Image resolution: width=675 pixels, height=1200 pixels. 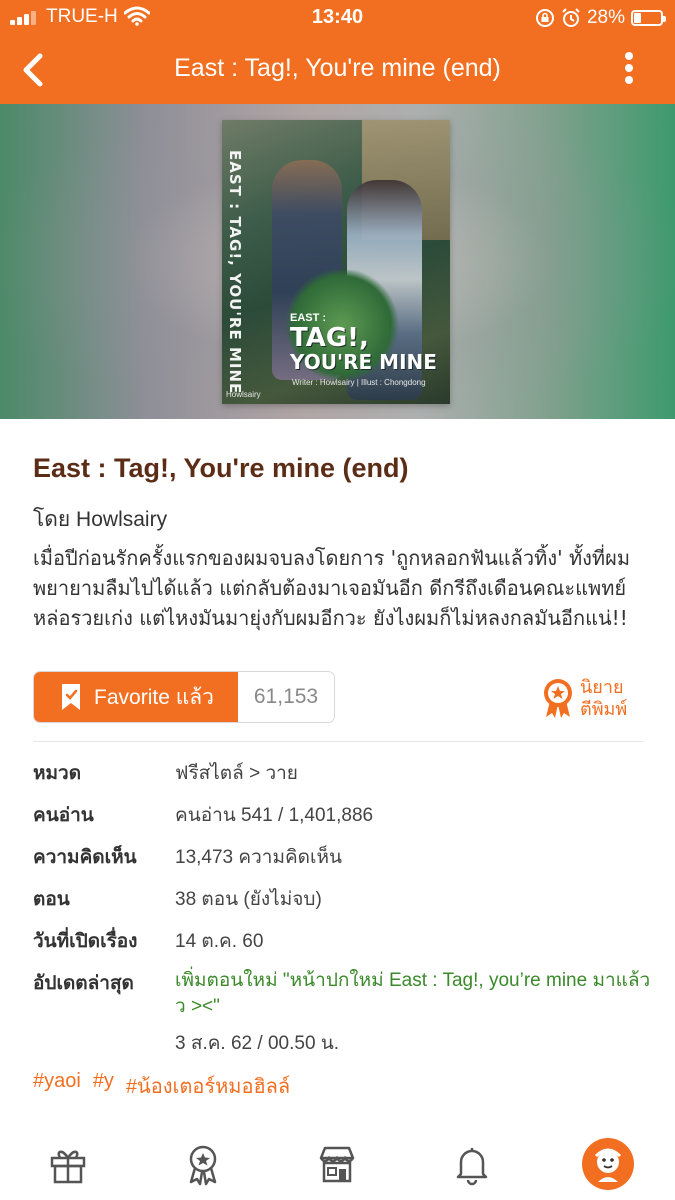 I want to click on status-right: 28%, so click(x=600, y=18).